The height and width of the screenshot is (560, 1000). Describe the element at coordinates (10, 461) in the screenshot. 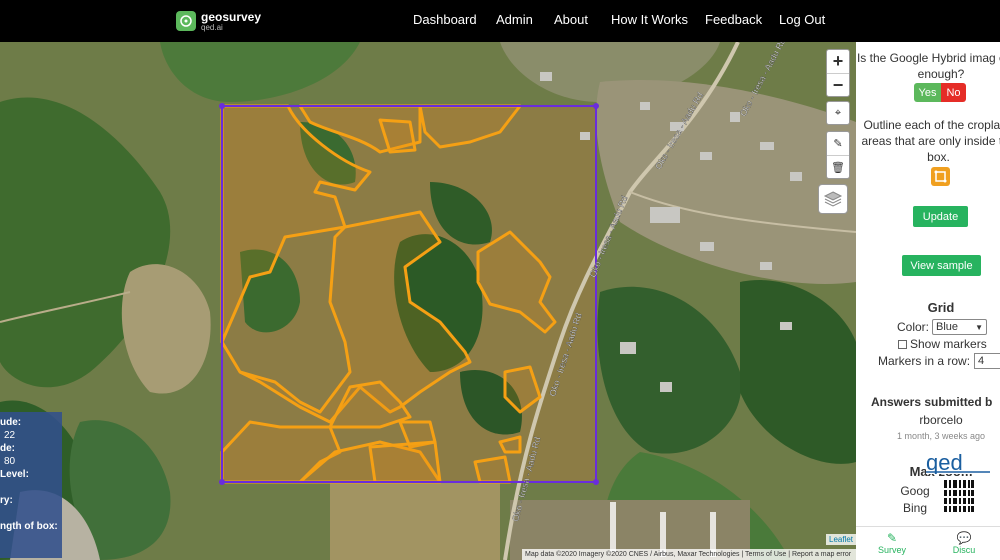

I see `info-longitude-value: 80` at that location.